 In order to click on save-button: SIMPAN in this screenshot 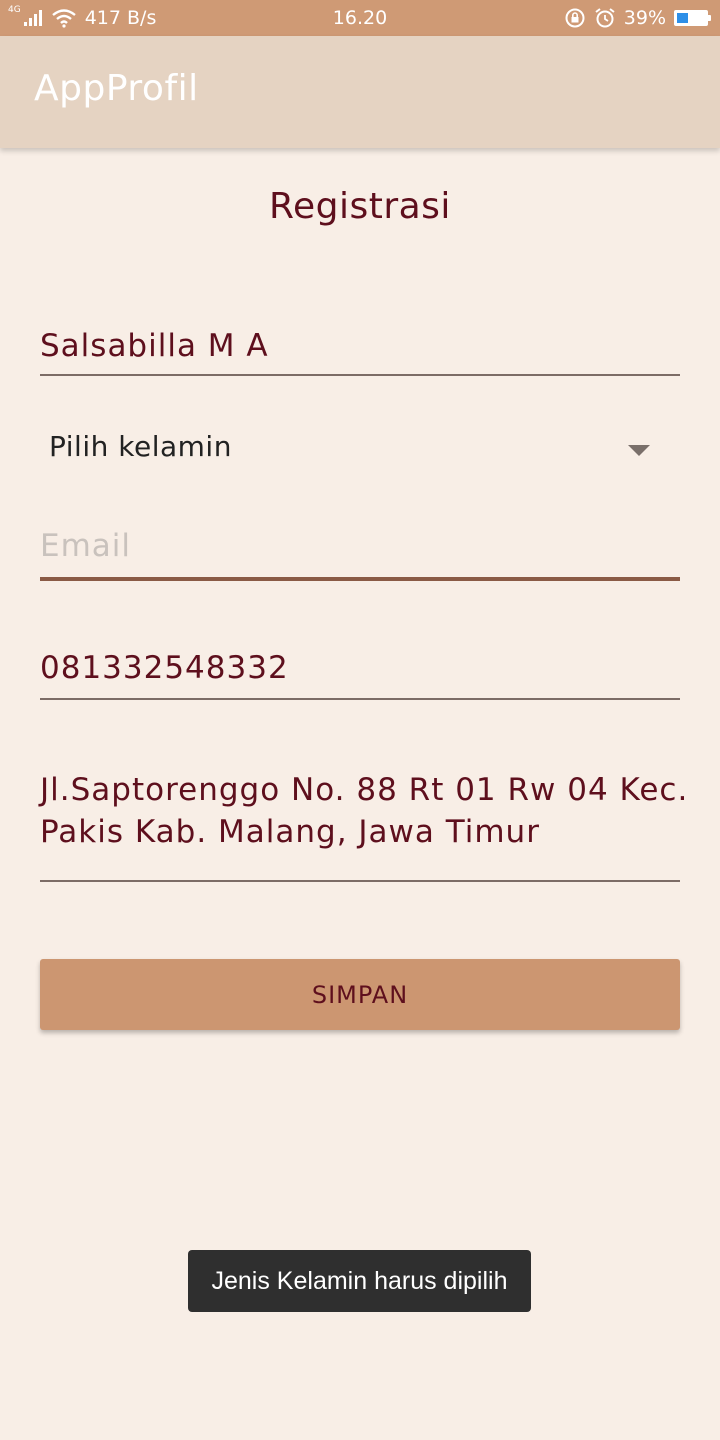, I will do `click(360, 994)`.